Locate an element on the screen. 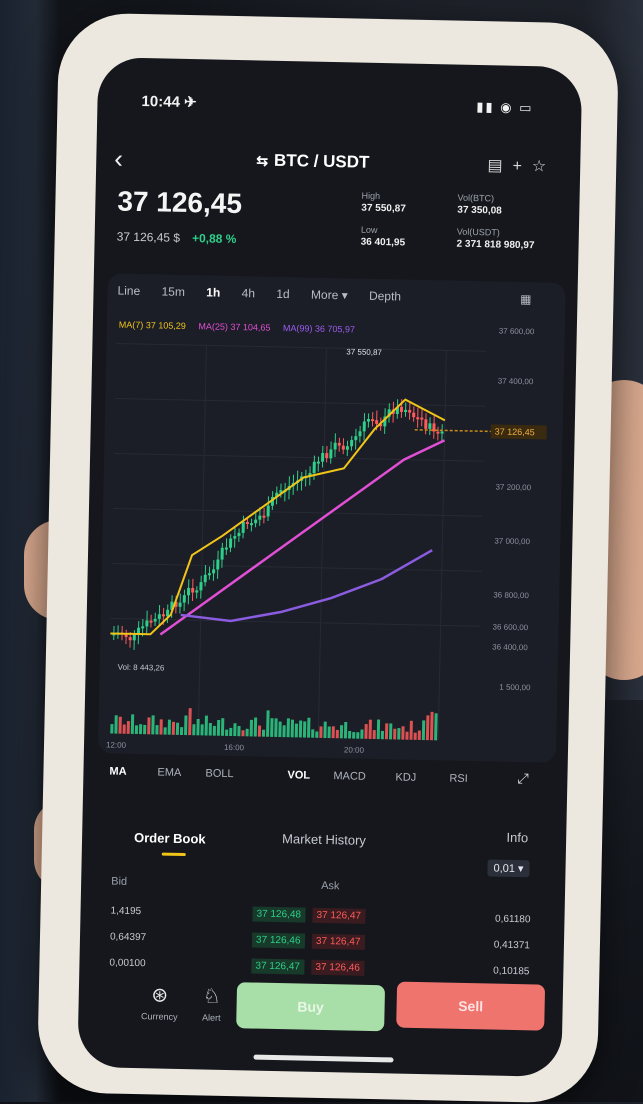 The width and height of the screenshot is (643, 1104). stat-label: High is located at coordinates (370, 196).